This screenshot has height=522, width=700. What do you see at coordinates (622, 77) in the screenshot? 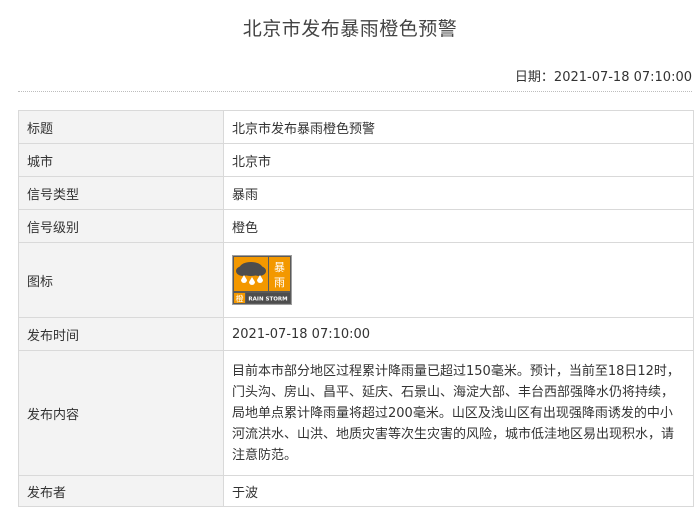
I see `date-value: 2021-07-18 07:10:00` at bounding box center [622, 77].